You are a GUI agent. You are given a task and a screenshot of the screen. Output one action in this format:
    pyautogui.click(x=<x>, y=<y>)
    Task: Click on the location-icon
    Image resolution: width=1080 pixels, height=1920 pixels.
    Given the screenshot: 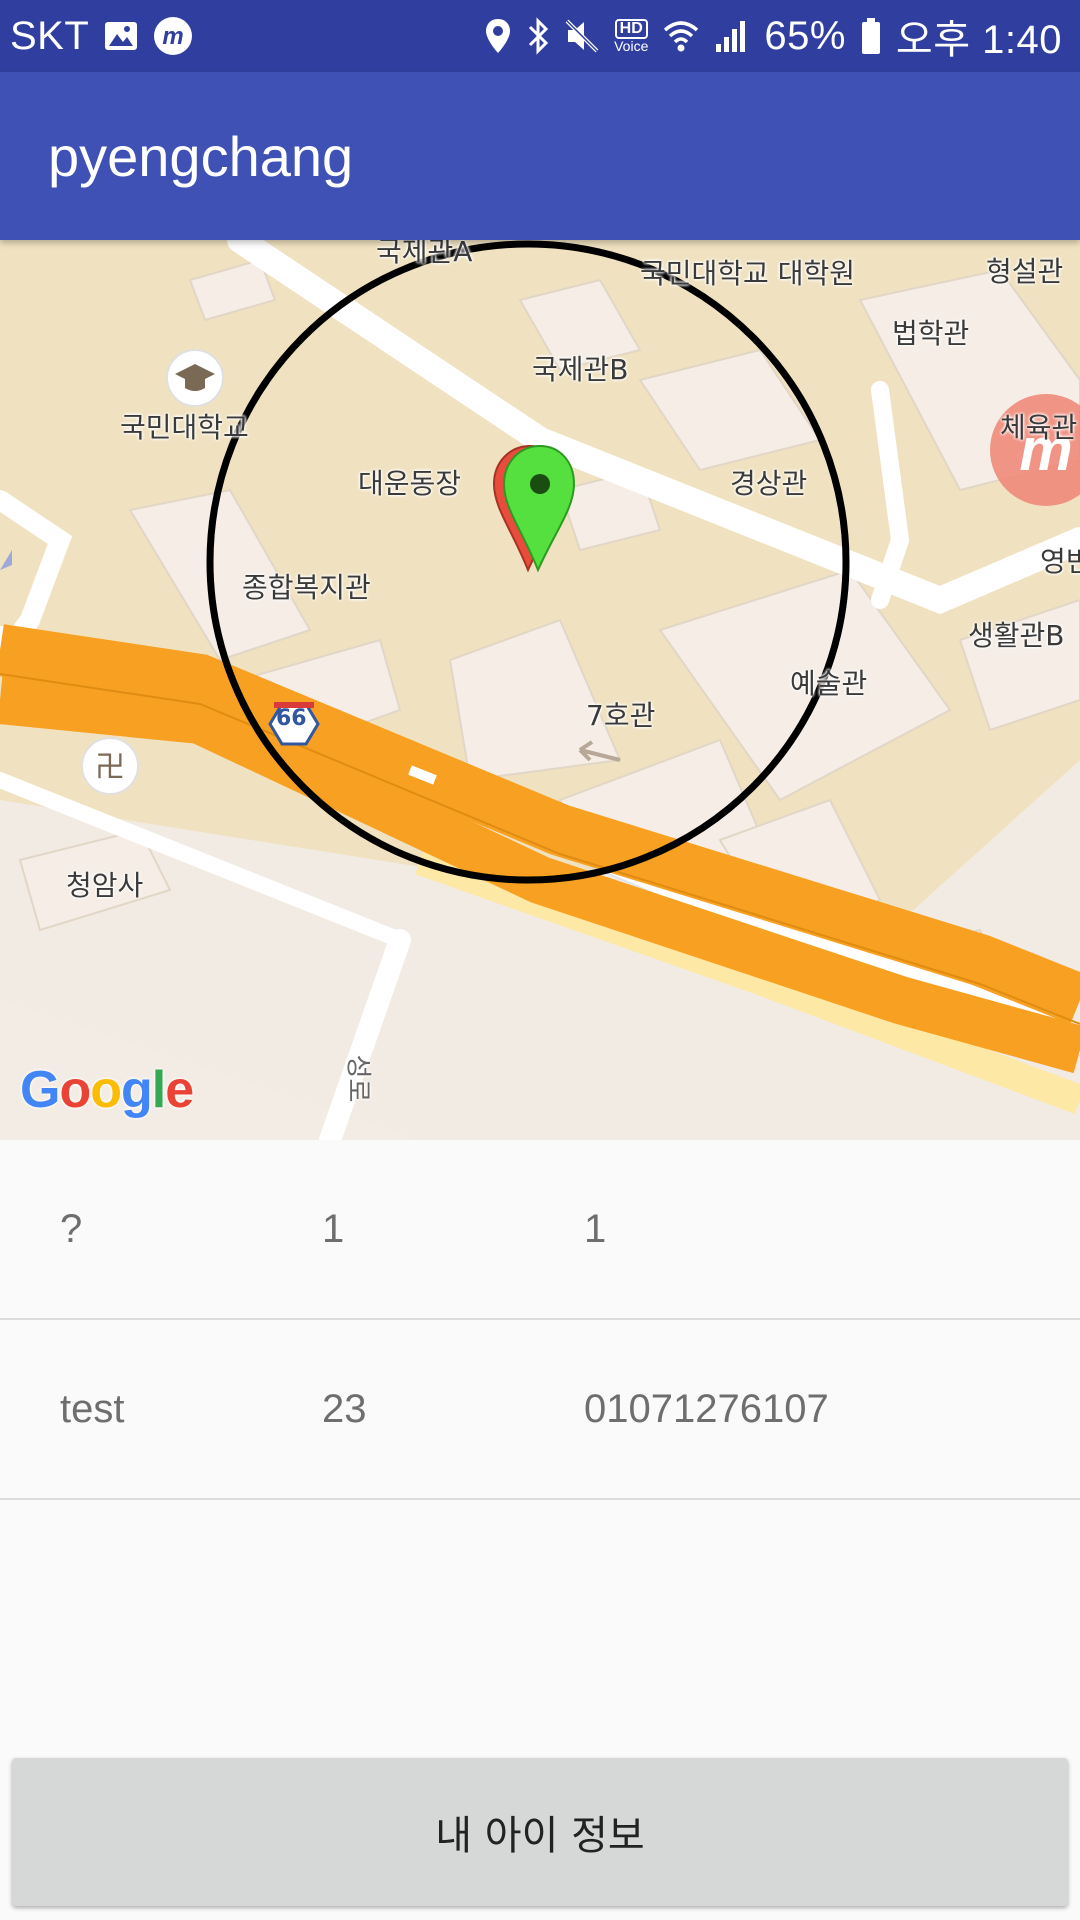 What is the action you would take?
    pyautogui.click(x=498, y=36)
    